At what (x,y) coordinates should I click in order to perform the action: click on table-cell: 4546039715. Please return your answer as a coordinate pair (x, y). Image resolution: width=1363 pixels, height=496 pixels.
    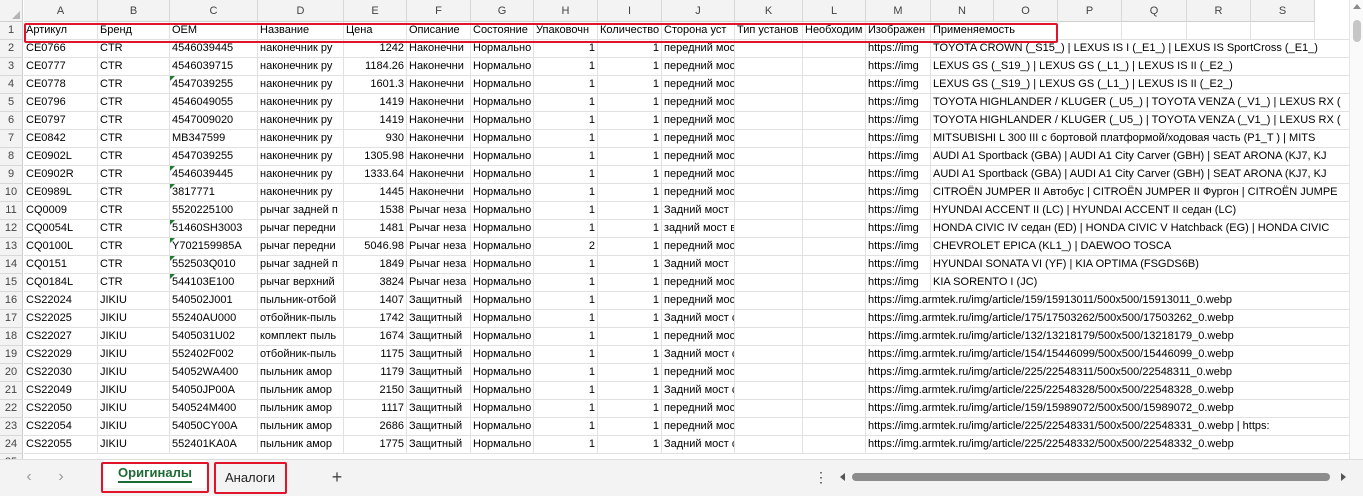
    Looking at the image, I should click on (214, 67).